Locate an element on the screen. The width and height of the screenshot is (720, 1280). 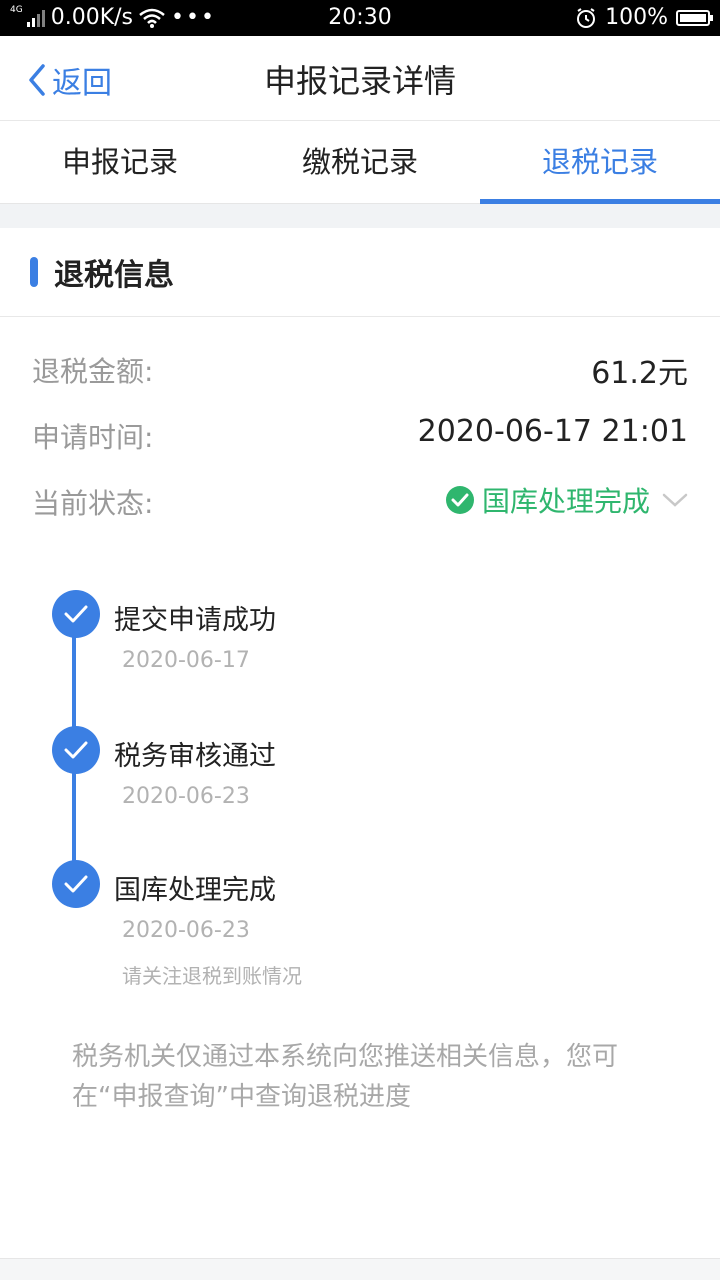
page-title: 申报记录详情 is located at coordinates (359, 81).